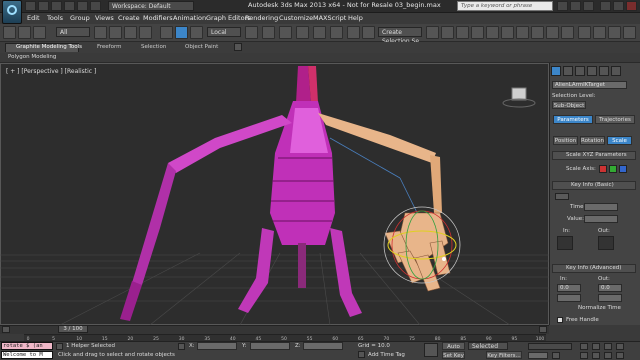 This screenshot has height=360, width=640. I want to click on display-panel-icon, so click(604, 71).